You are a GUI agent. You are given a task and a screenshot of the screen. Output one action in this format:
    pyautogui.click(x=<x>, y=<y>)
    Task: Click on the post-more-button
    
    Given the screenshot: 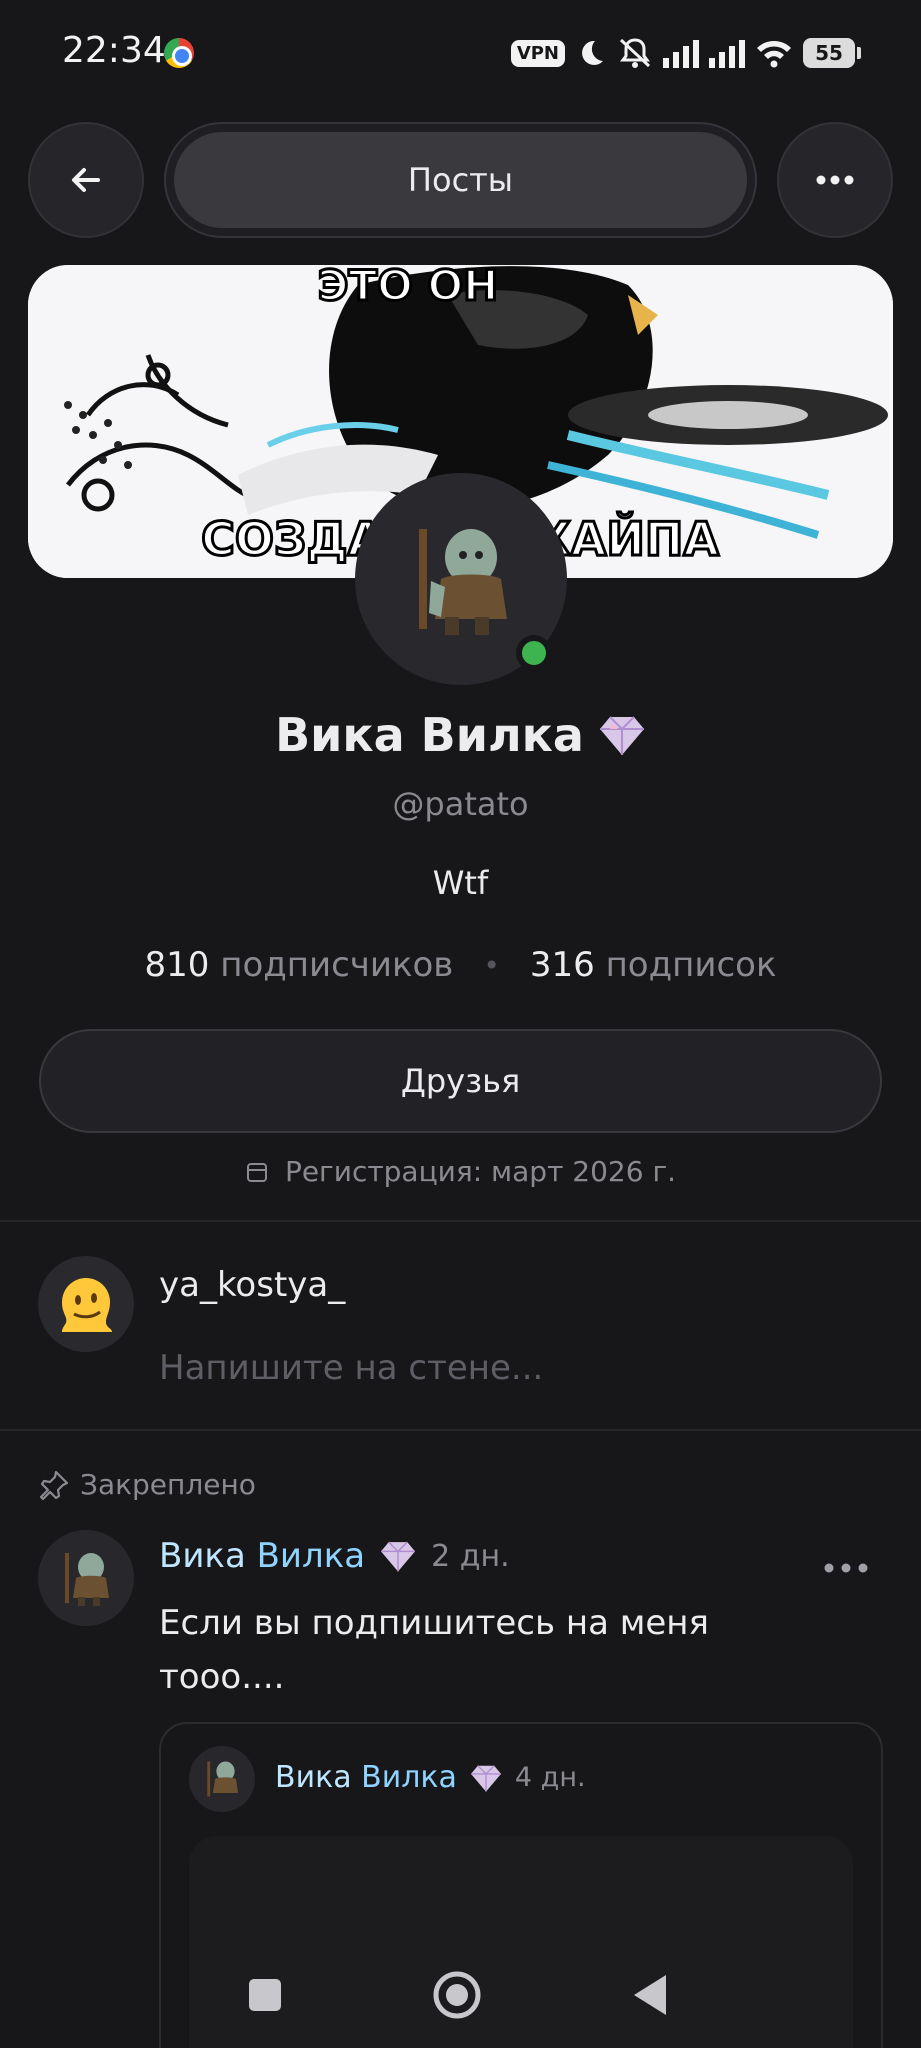 What is the action you would take?
    pyautogui.click(x=846, y=1568)
    